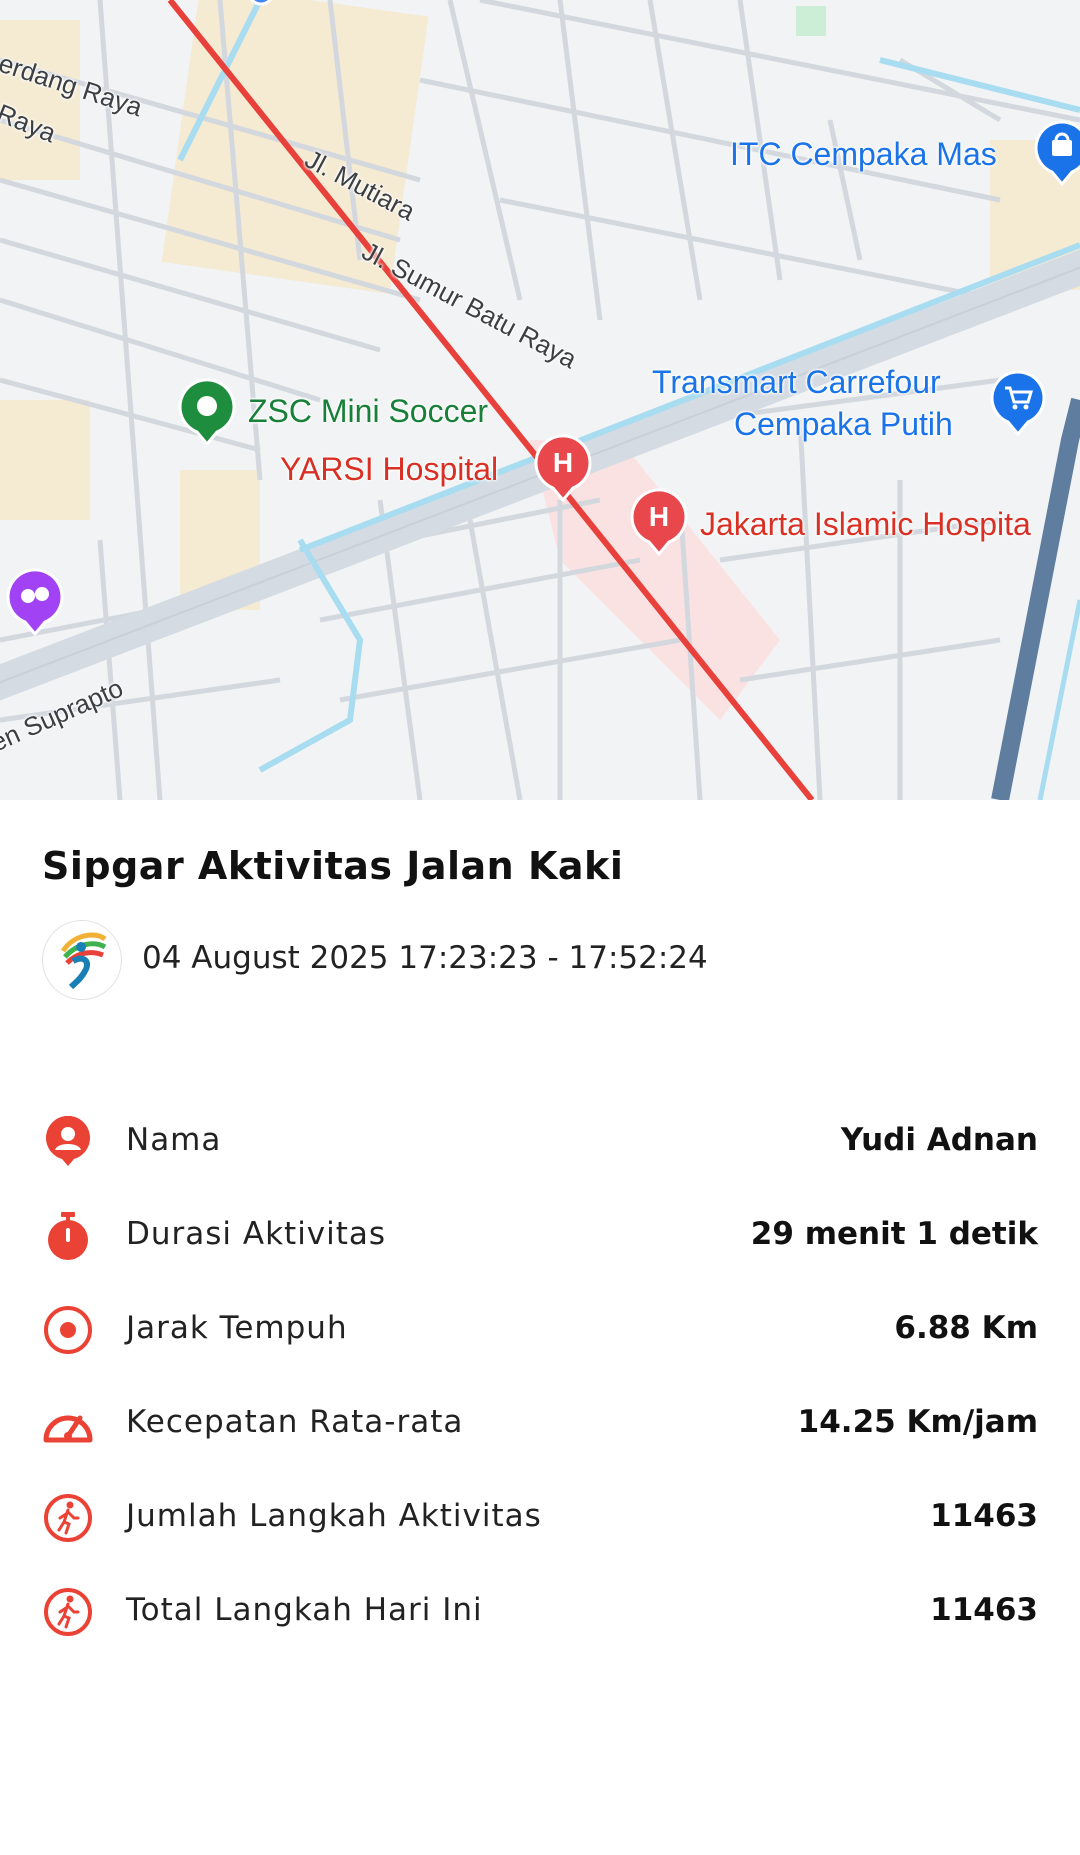 The height and width of the screenshot is (1855, 1080). What do you see at coordinates (207, 411) in the screenshot?
I see `soccer-pin-icon` at bounding box center [207, 411].